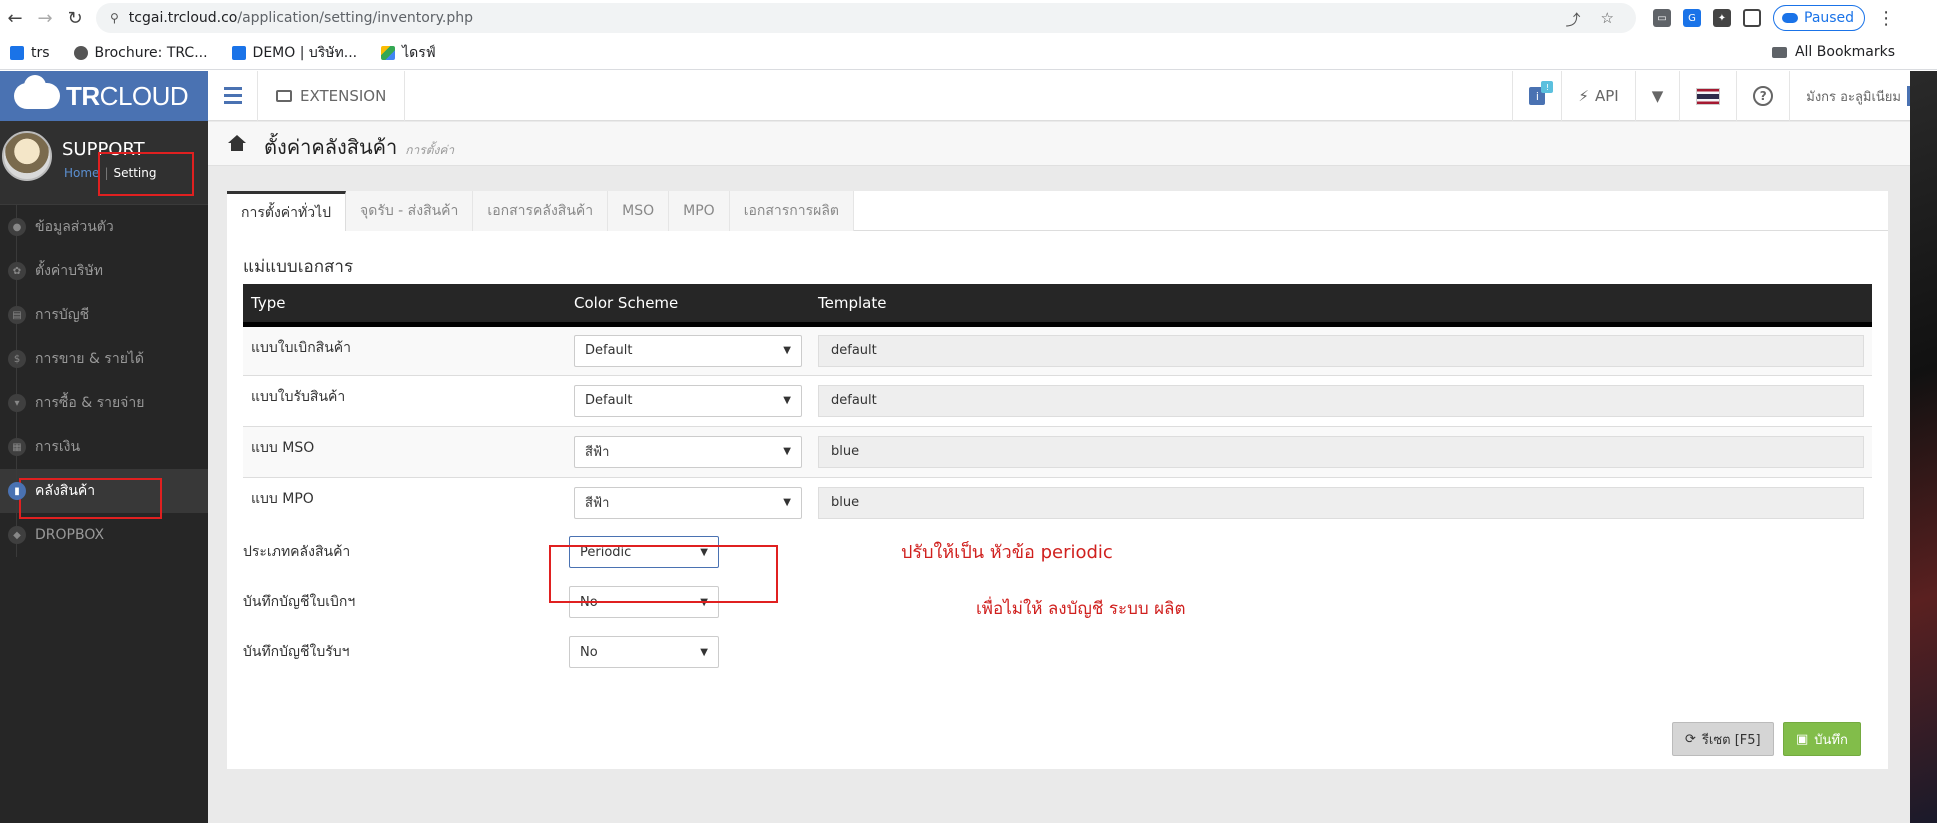 This screenshot has width=1937, height=823. What do you see at coordinates (410, 211) in the screenshot?
I see `tab-pickup-points: จุดรับ - ส่งสินค้า` at bounding box center [410, 211].